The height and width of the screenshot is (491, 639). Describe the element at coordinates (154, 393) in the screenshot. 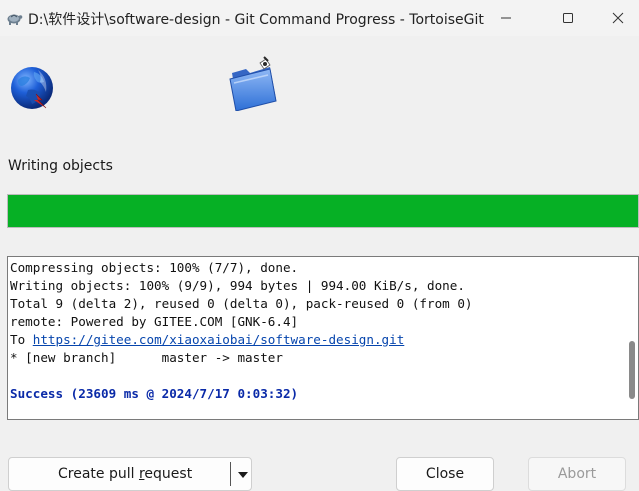

I see `success-message: Success (23609 ms @ 2024/7/17 0:03:32)` at that location.